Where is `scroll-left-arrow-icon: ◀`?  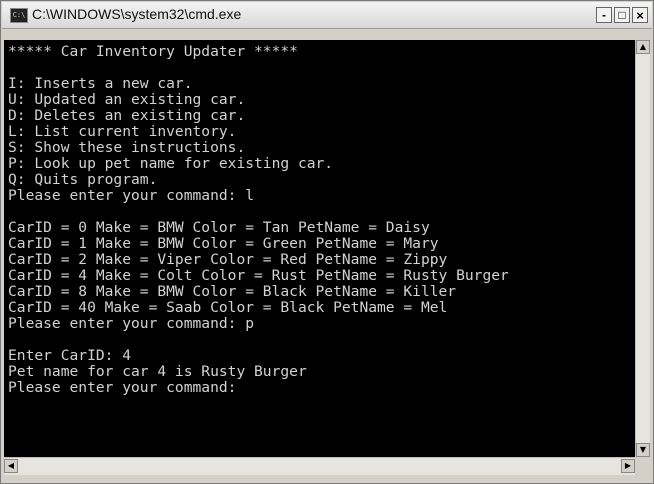 scroll-left-arrow-icon: ◀ is located at coordinates (11, 466).